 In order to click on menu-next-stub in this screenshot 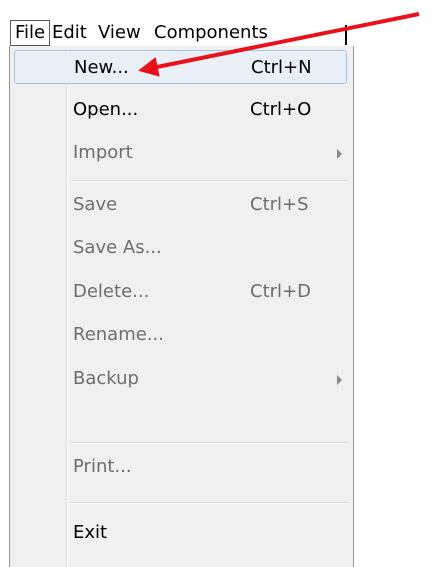, I will do `click(346, 35)`.